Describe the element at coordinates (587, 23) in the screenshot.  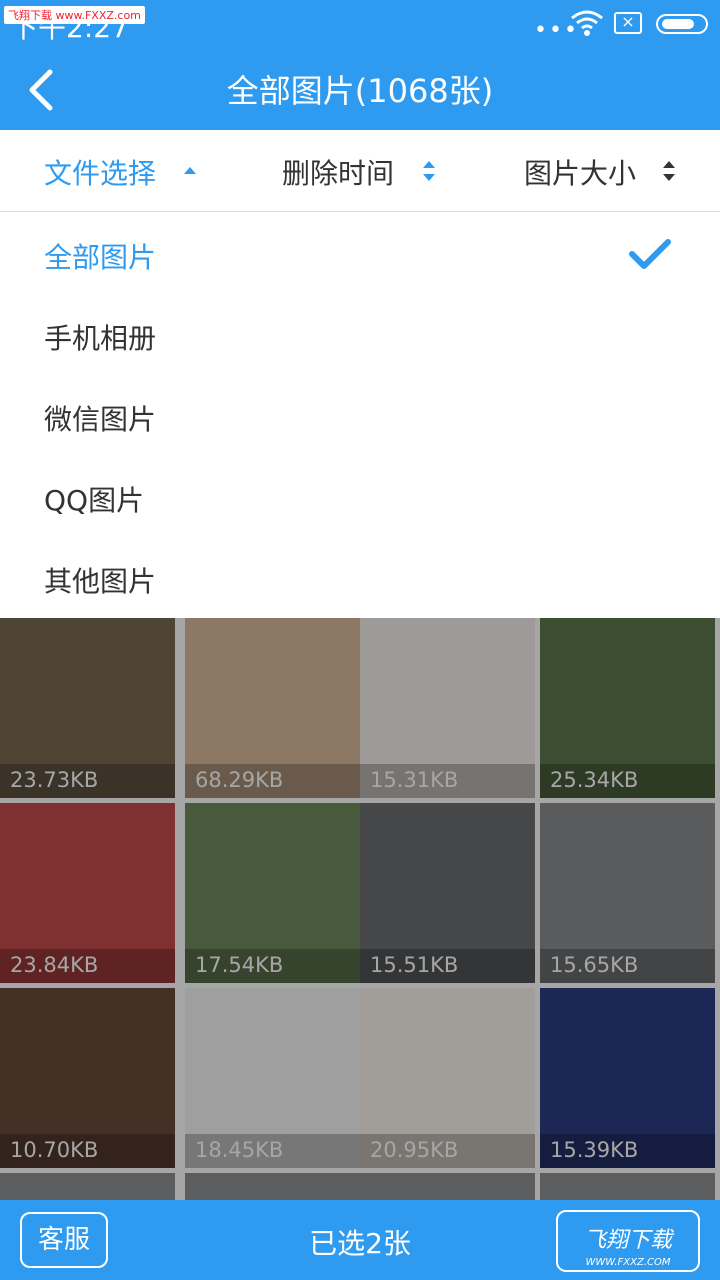
I see `wifi-icon` at that location.